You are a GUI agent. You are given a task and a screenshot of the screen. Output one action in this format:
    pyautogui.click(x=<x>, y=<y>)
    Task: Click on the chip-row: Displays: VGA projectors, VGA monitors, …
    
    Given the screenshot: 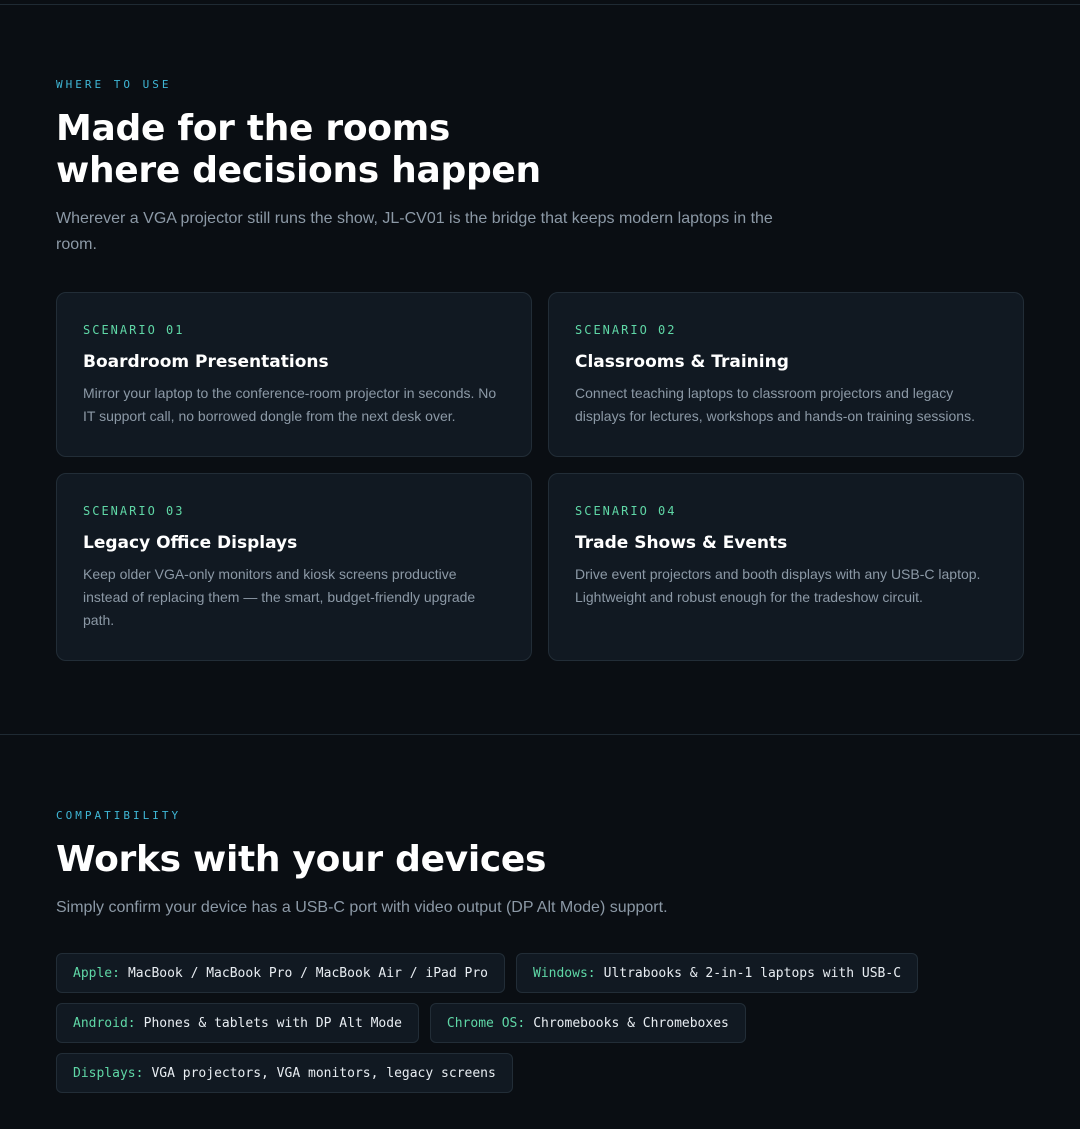 What is the action you would take?
    pyautogui.click(x=540, y=1073)
    